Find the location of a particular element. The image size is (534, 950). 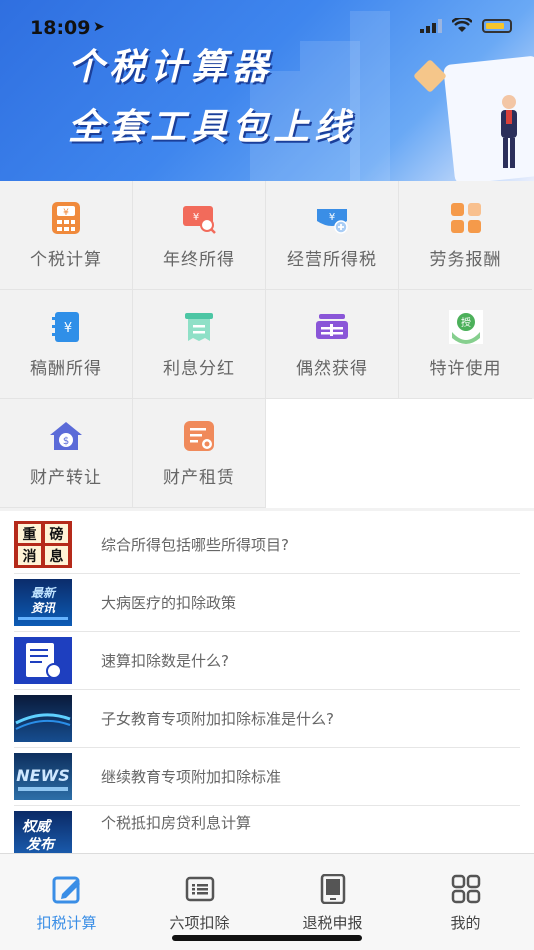

tool-label: 财产租赁 is located at coordinates (199, 478).